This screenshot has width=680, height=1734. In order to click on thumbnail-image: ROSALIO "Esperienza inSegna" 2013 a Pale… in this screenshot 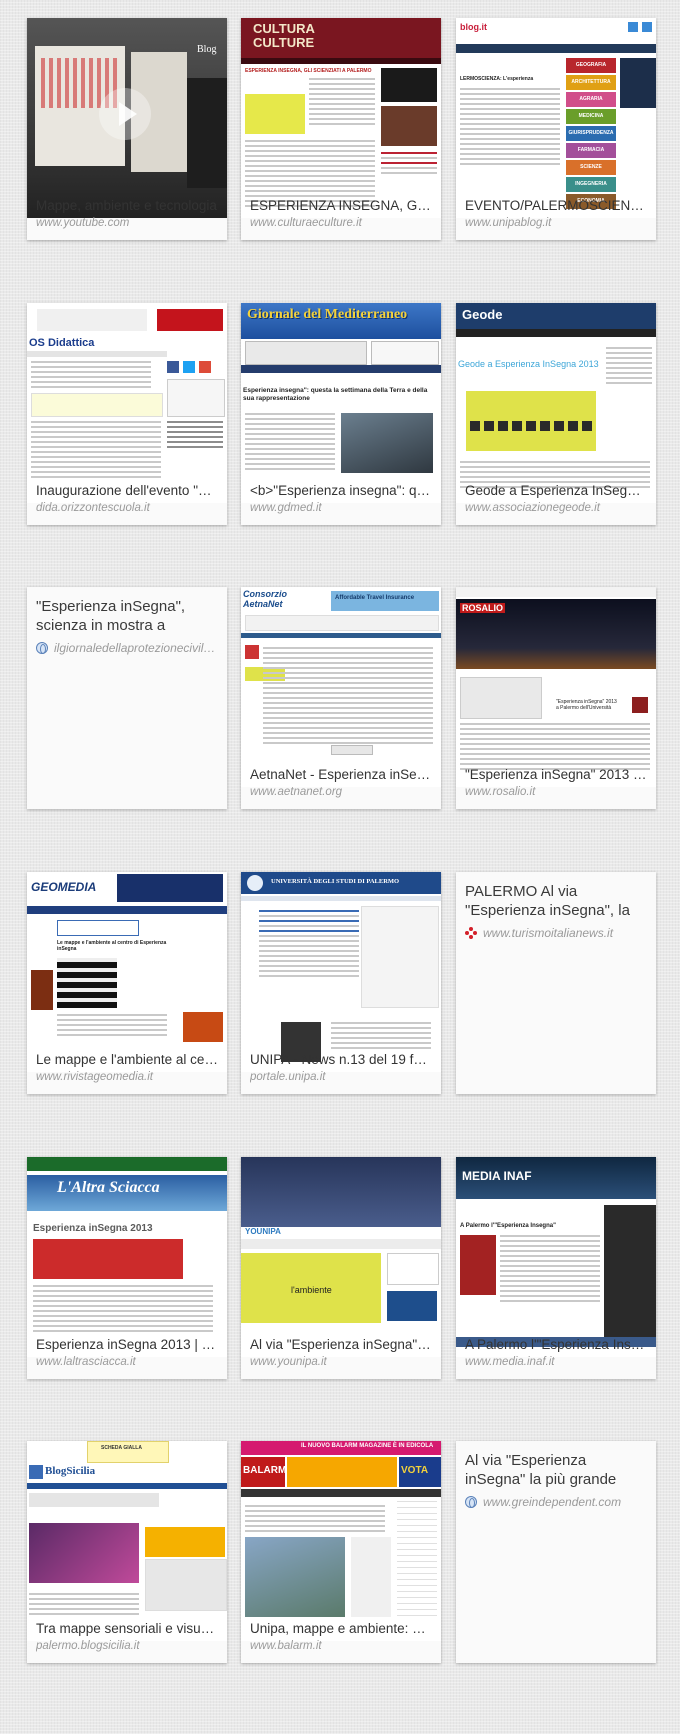, I will do `click(556, 687)`.